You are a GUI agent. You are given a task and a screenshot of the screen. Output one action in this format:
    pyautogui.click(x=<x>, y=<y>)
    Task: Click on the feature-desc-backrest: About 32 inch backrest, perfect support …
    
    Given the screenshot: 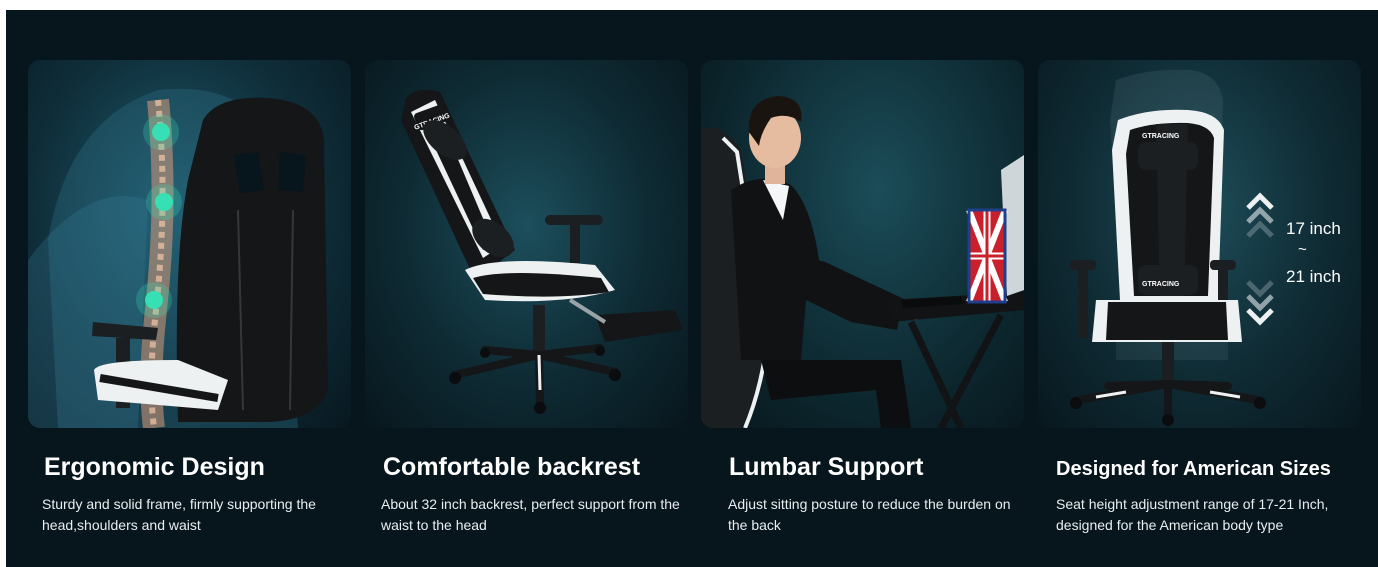 What is the action you would take?
    pyautogui.click(x=530, y=514)
    